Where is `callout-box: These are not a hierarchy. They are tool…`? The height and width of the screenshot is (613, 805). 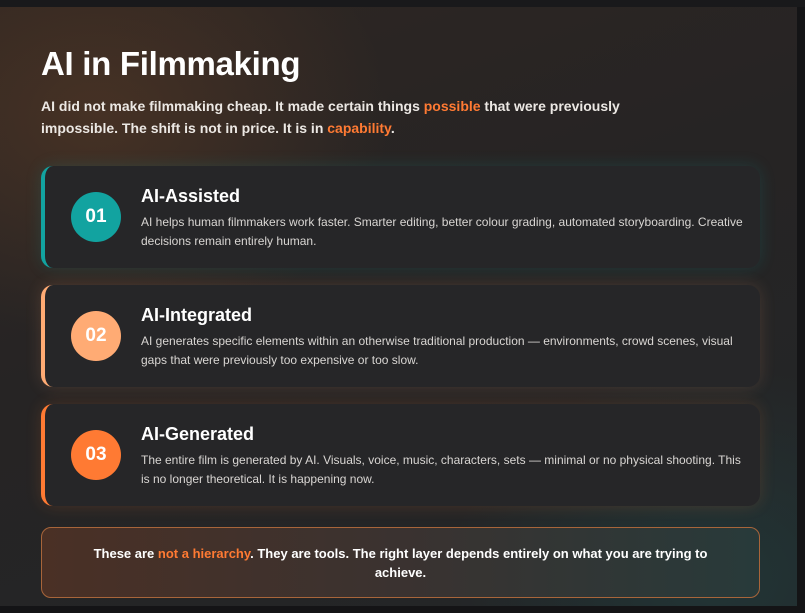
callout-box: These are not a hierarchy. They are tool… is located at coordinates (400, 562).